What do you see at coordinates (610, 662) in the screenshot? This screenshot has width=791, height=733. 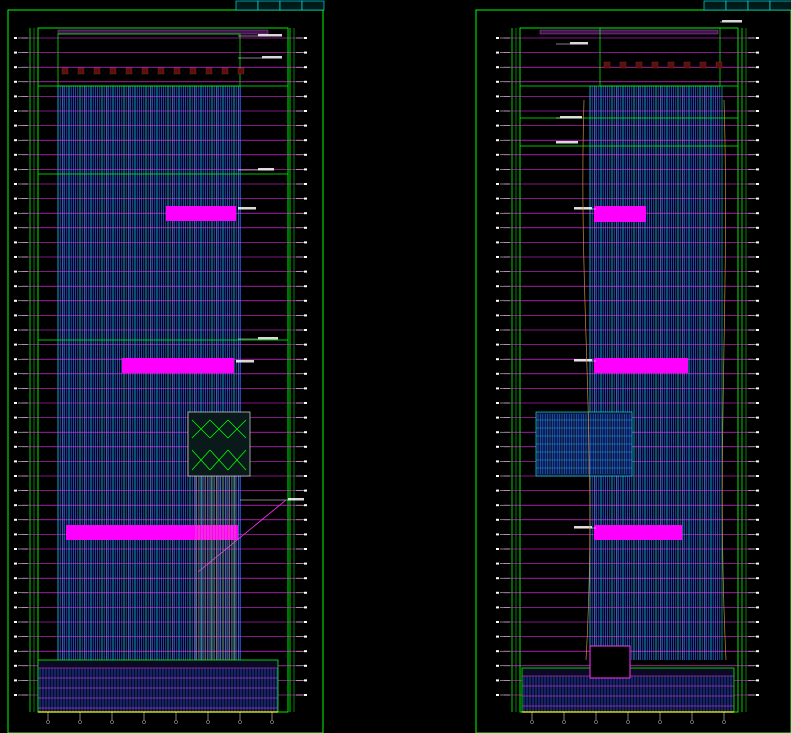 I see `lobby-entrance-frame` at bounding box center [610, 662].